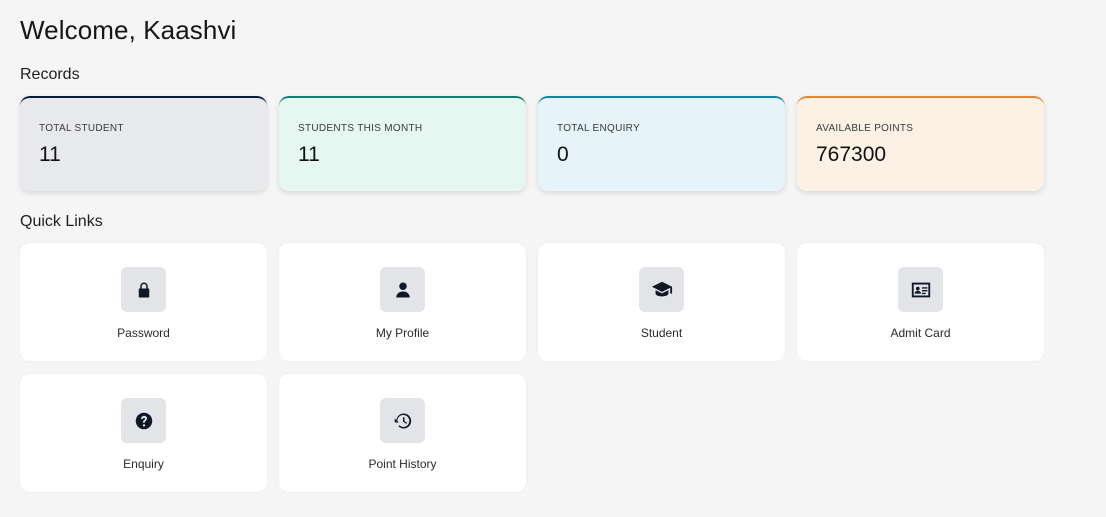  Describe the element at coordinates (128, 30) in the screenshot. I see `welcome-heading: Welcome, Kaashvi` at that location.